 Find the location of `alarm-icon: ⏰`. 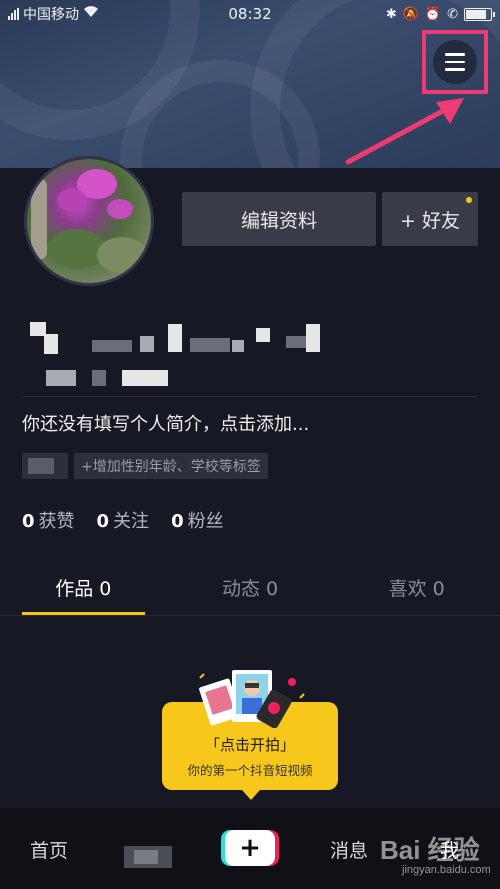

alarm-icon: ⏰ is located at coordinates (433, 14).